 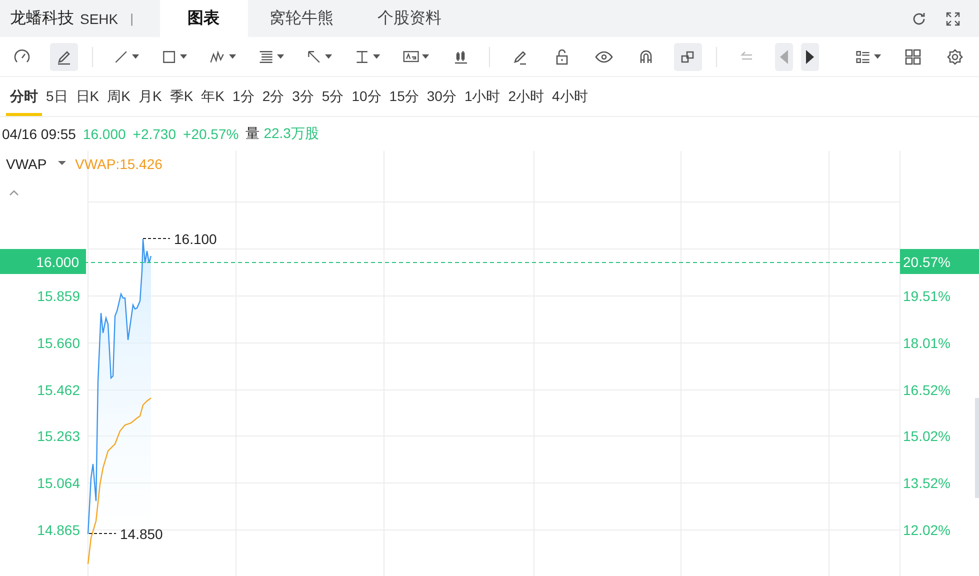 I want to click on fullscreen-icon, so click(x=953, y=18).